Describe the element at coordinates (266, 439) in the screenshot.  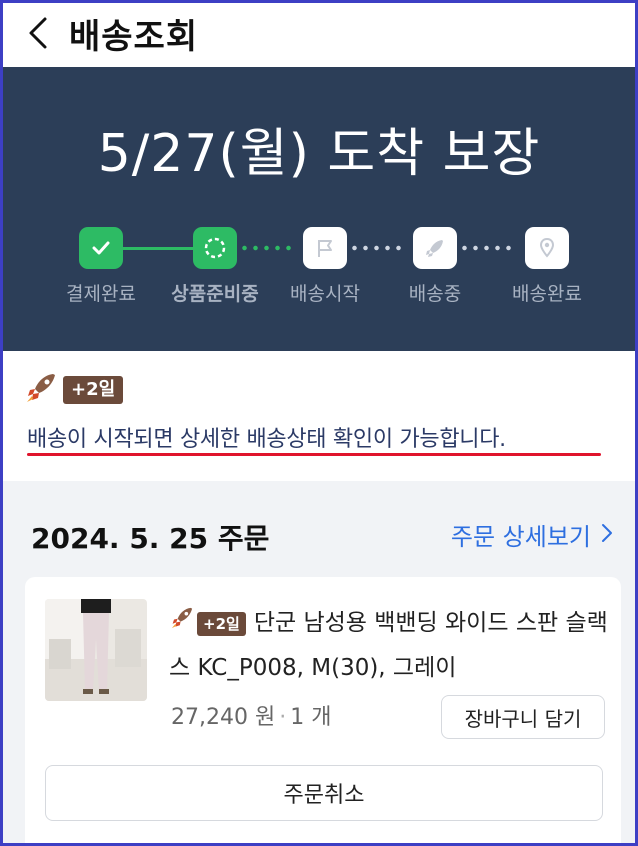
I see `shipping-notice-text: 배송이 시작되면 상세한 배송상태 확인이 가능합니다.` at that location.